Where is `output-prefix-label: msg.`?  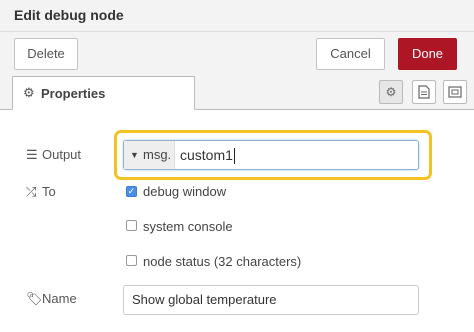
output-prefix-label: msg. is located at coordinates (157, 154).